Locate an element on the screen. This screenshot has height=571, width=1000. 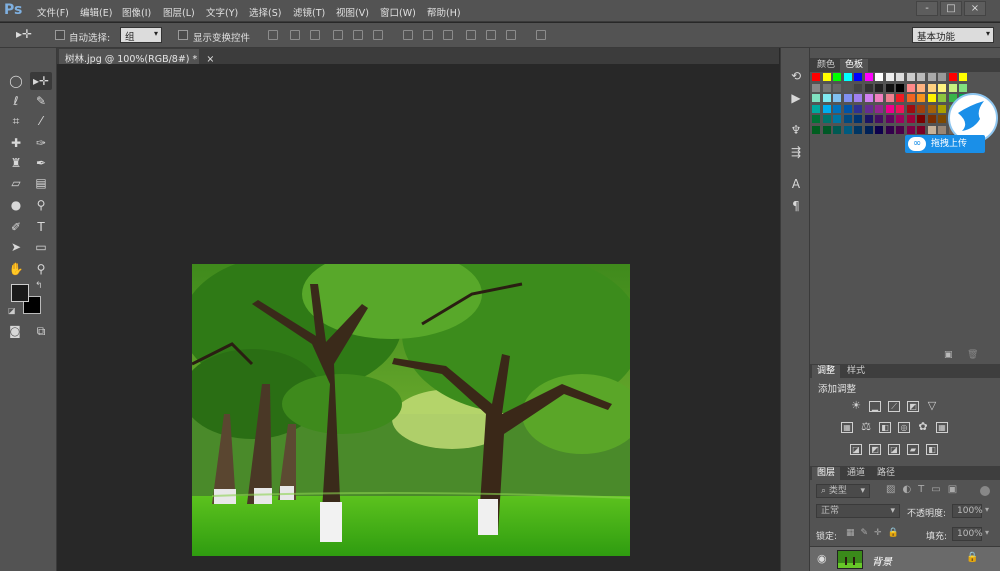
type-tool-icon: T is located at coordinates (41, 227).